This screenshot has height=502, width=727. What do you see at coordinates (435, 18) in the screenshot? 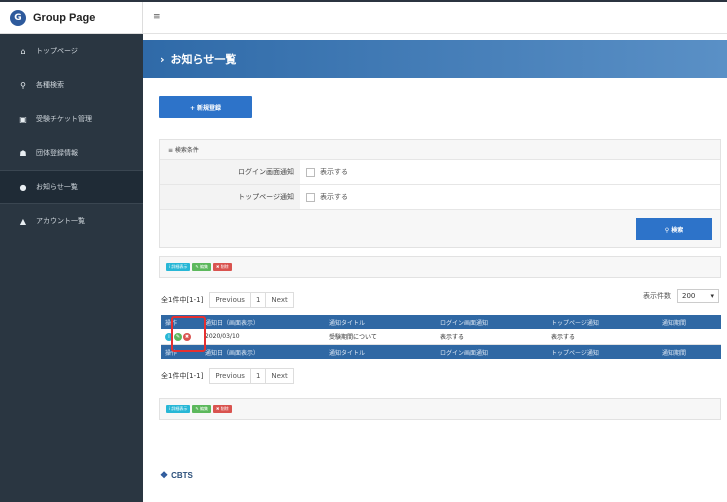
I see `top-bar: ≡` at bounding box center [435, 18].